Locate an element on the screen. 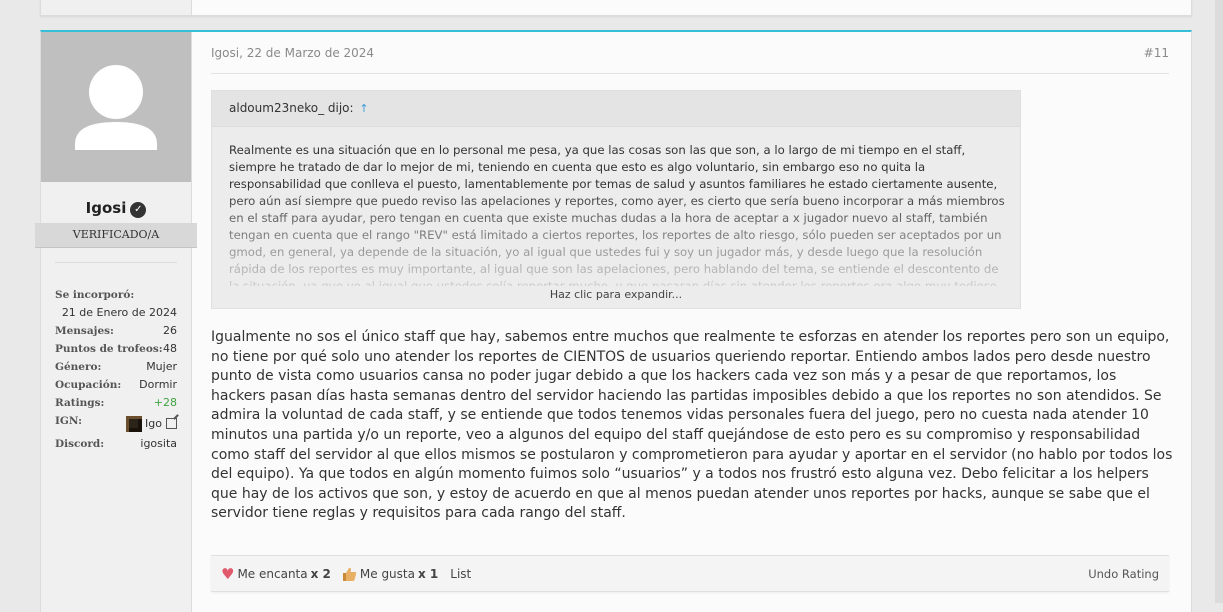 Image resolution: width=1223 pixels, height=612 pixels. stat-value: +28 is located at coordinates (165, 402).